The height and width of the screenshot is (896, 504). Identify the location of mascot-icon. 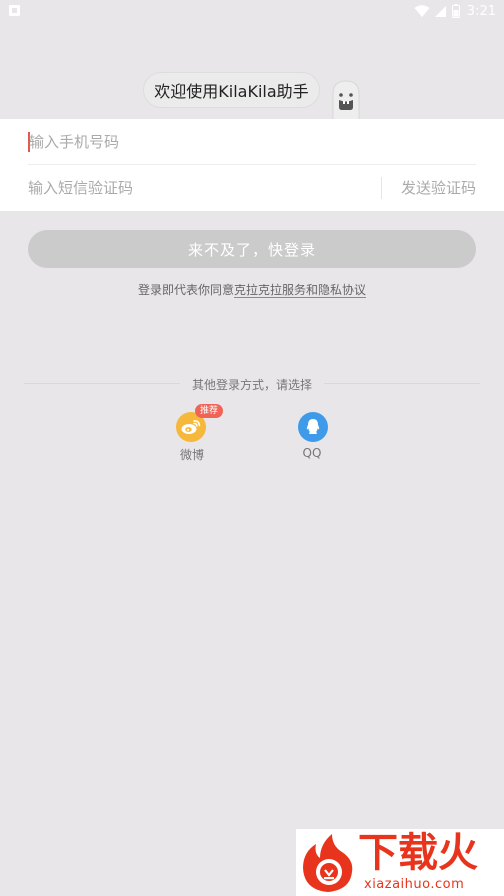
(346, 100).